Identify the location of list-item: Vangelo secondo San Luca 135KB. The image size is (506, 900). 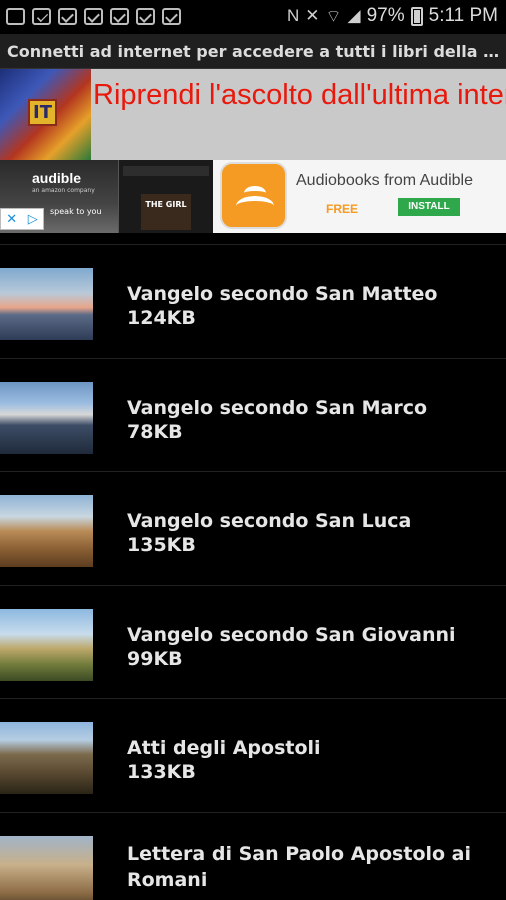
(253, 529).